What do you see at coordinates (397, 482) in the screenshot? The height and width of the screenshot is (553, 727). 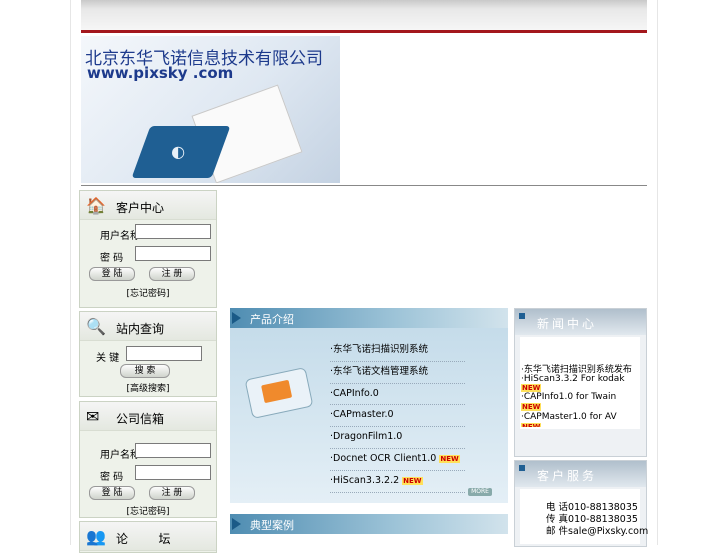 I see `list-item: ·HiScan3.3.2.2 NEW` at bounding box center [397, 482].